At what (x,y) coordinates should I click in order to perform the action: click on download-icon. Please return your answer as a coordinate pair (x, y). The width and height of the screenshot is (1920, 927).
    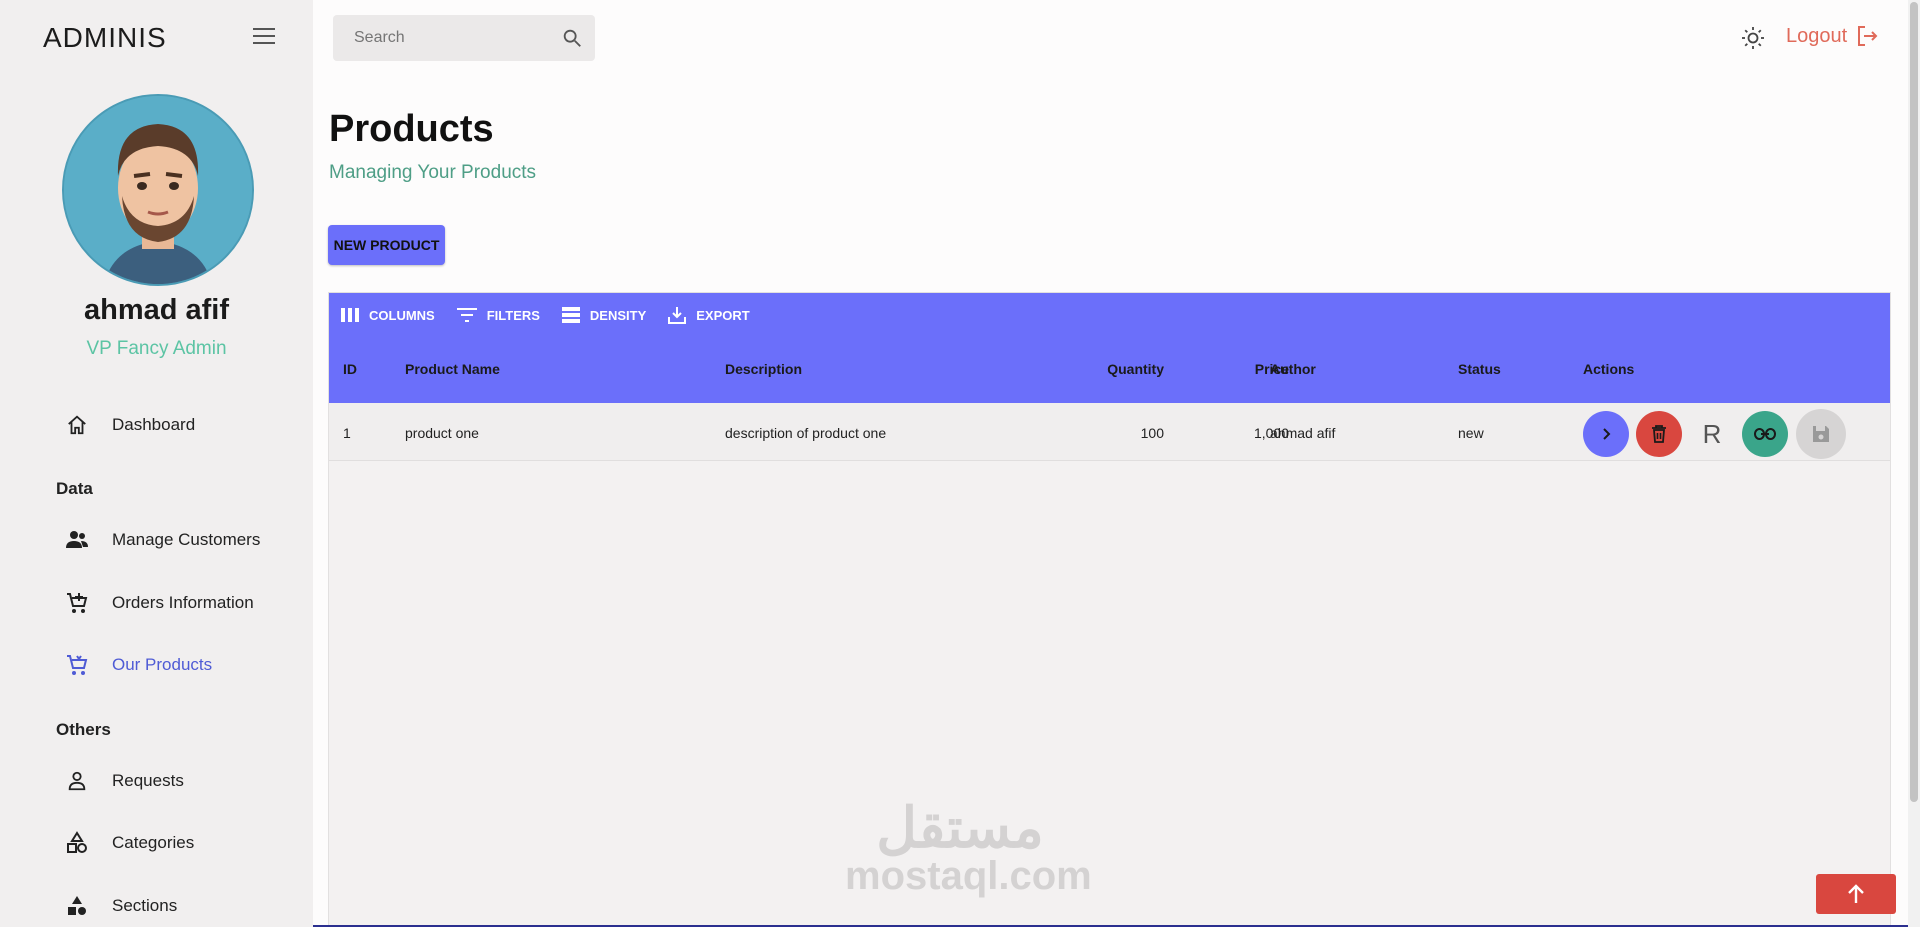
    Looking at the image, I should click on (677, 315).